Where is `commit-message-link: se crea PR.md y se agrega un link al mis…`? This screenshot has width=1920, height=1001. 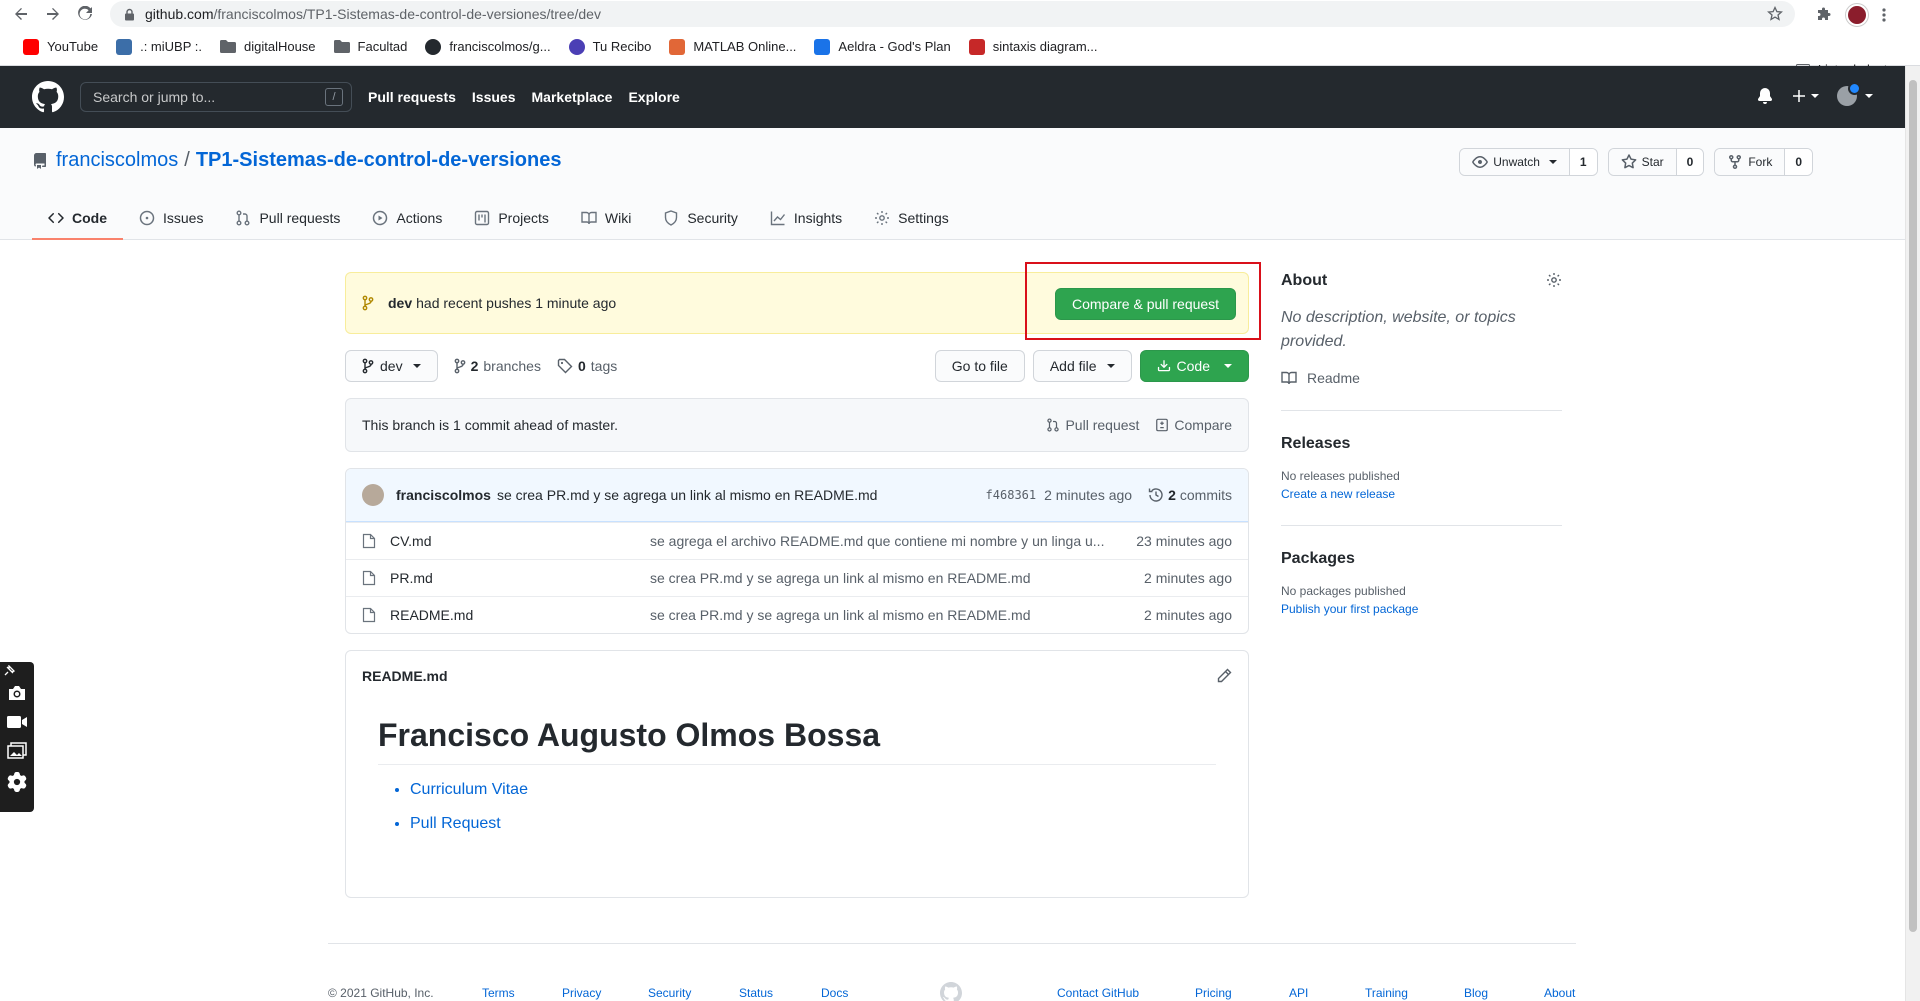 commit-message-link: se crea PR.md y se agrega un link al mis… is located at coordinates (687, 495).